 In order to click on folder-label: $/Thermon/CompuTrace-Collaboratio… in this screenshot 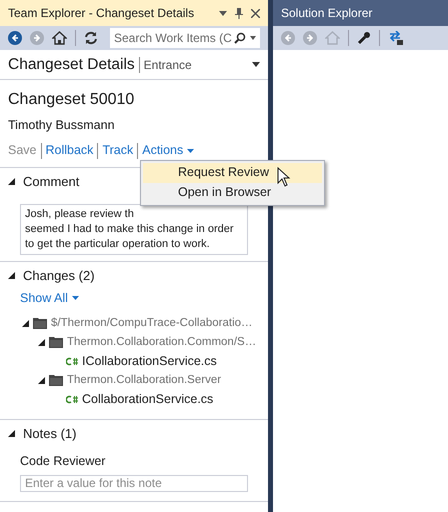, I will do `click(152, 323)`.